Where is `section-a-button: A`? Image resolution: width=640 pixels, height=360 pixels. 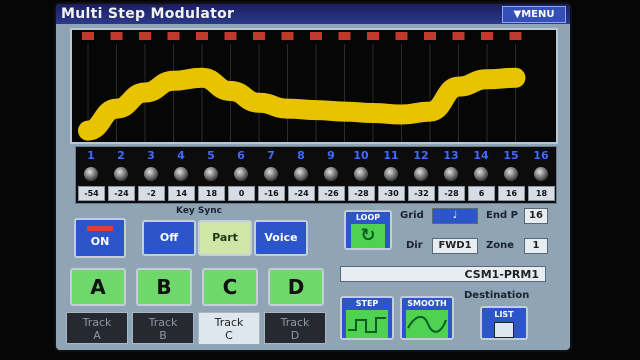
section-a-button: A is located at coordinates (98, 287).